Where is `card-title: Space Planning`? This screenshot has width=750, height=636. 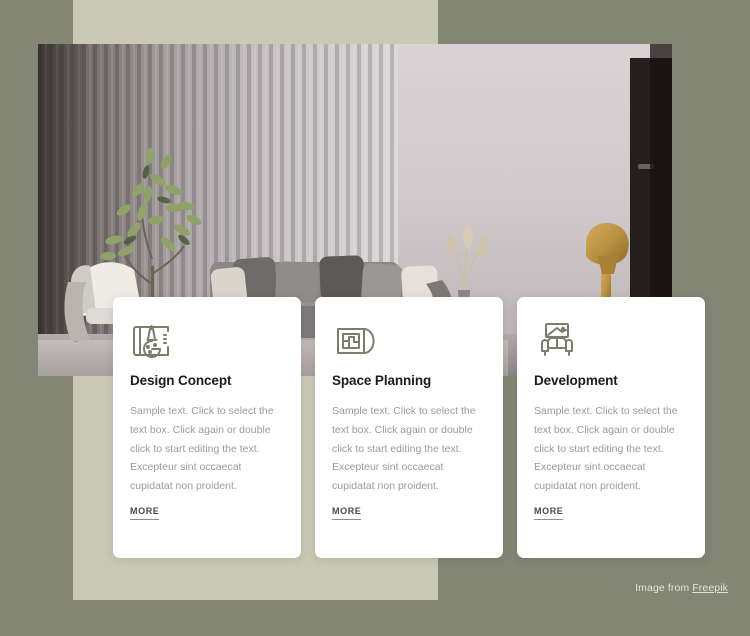 card-title: Space Planning is located at coordinates (382, 380).